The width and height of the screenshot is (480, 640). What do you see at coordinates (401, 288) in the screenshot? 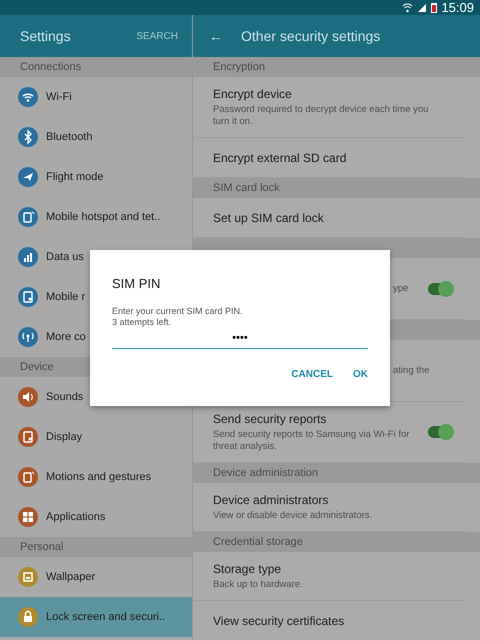
I see `setting-description: ype` at bounding box center [401, 288].